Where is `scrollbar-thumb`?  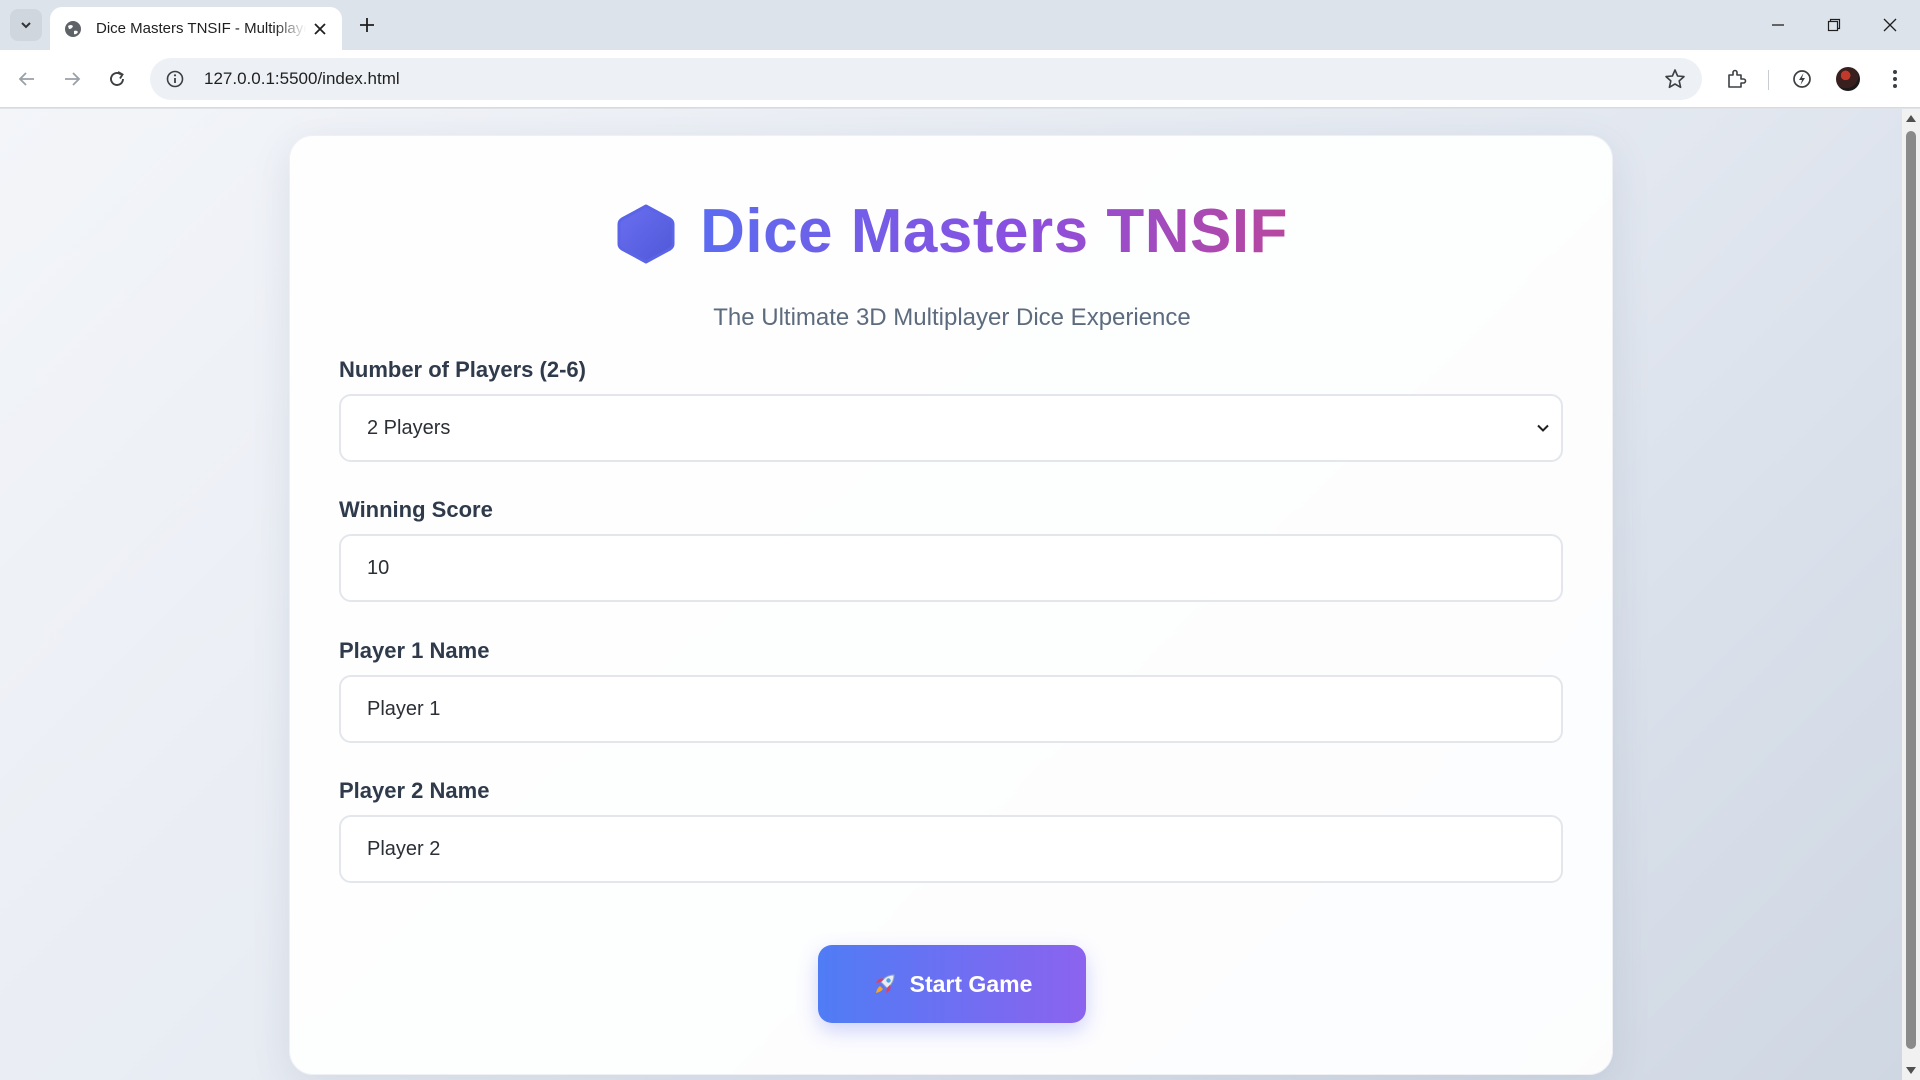
scrollbar-thumb is located at coordinates (1911, 590).